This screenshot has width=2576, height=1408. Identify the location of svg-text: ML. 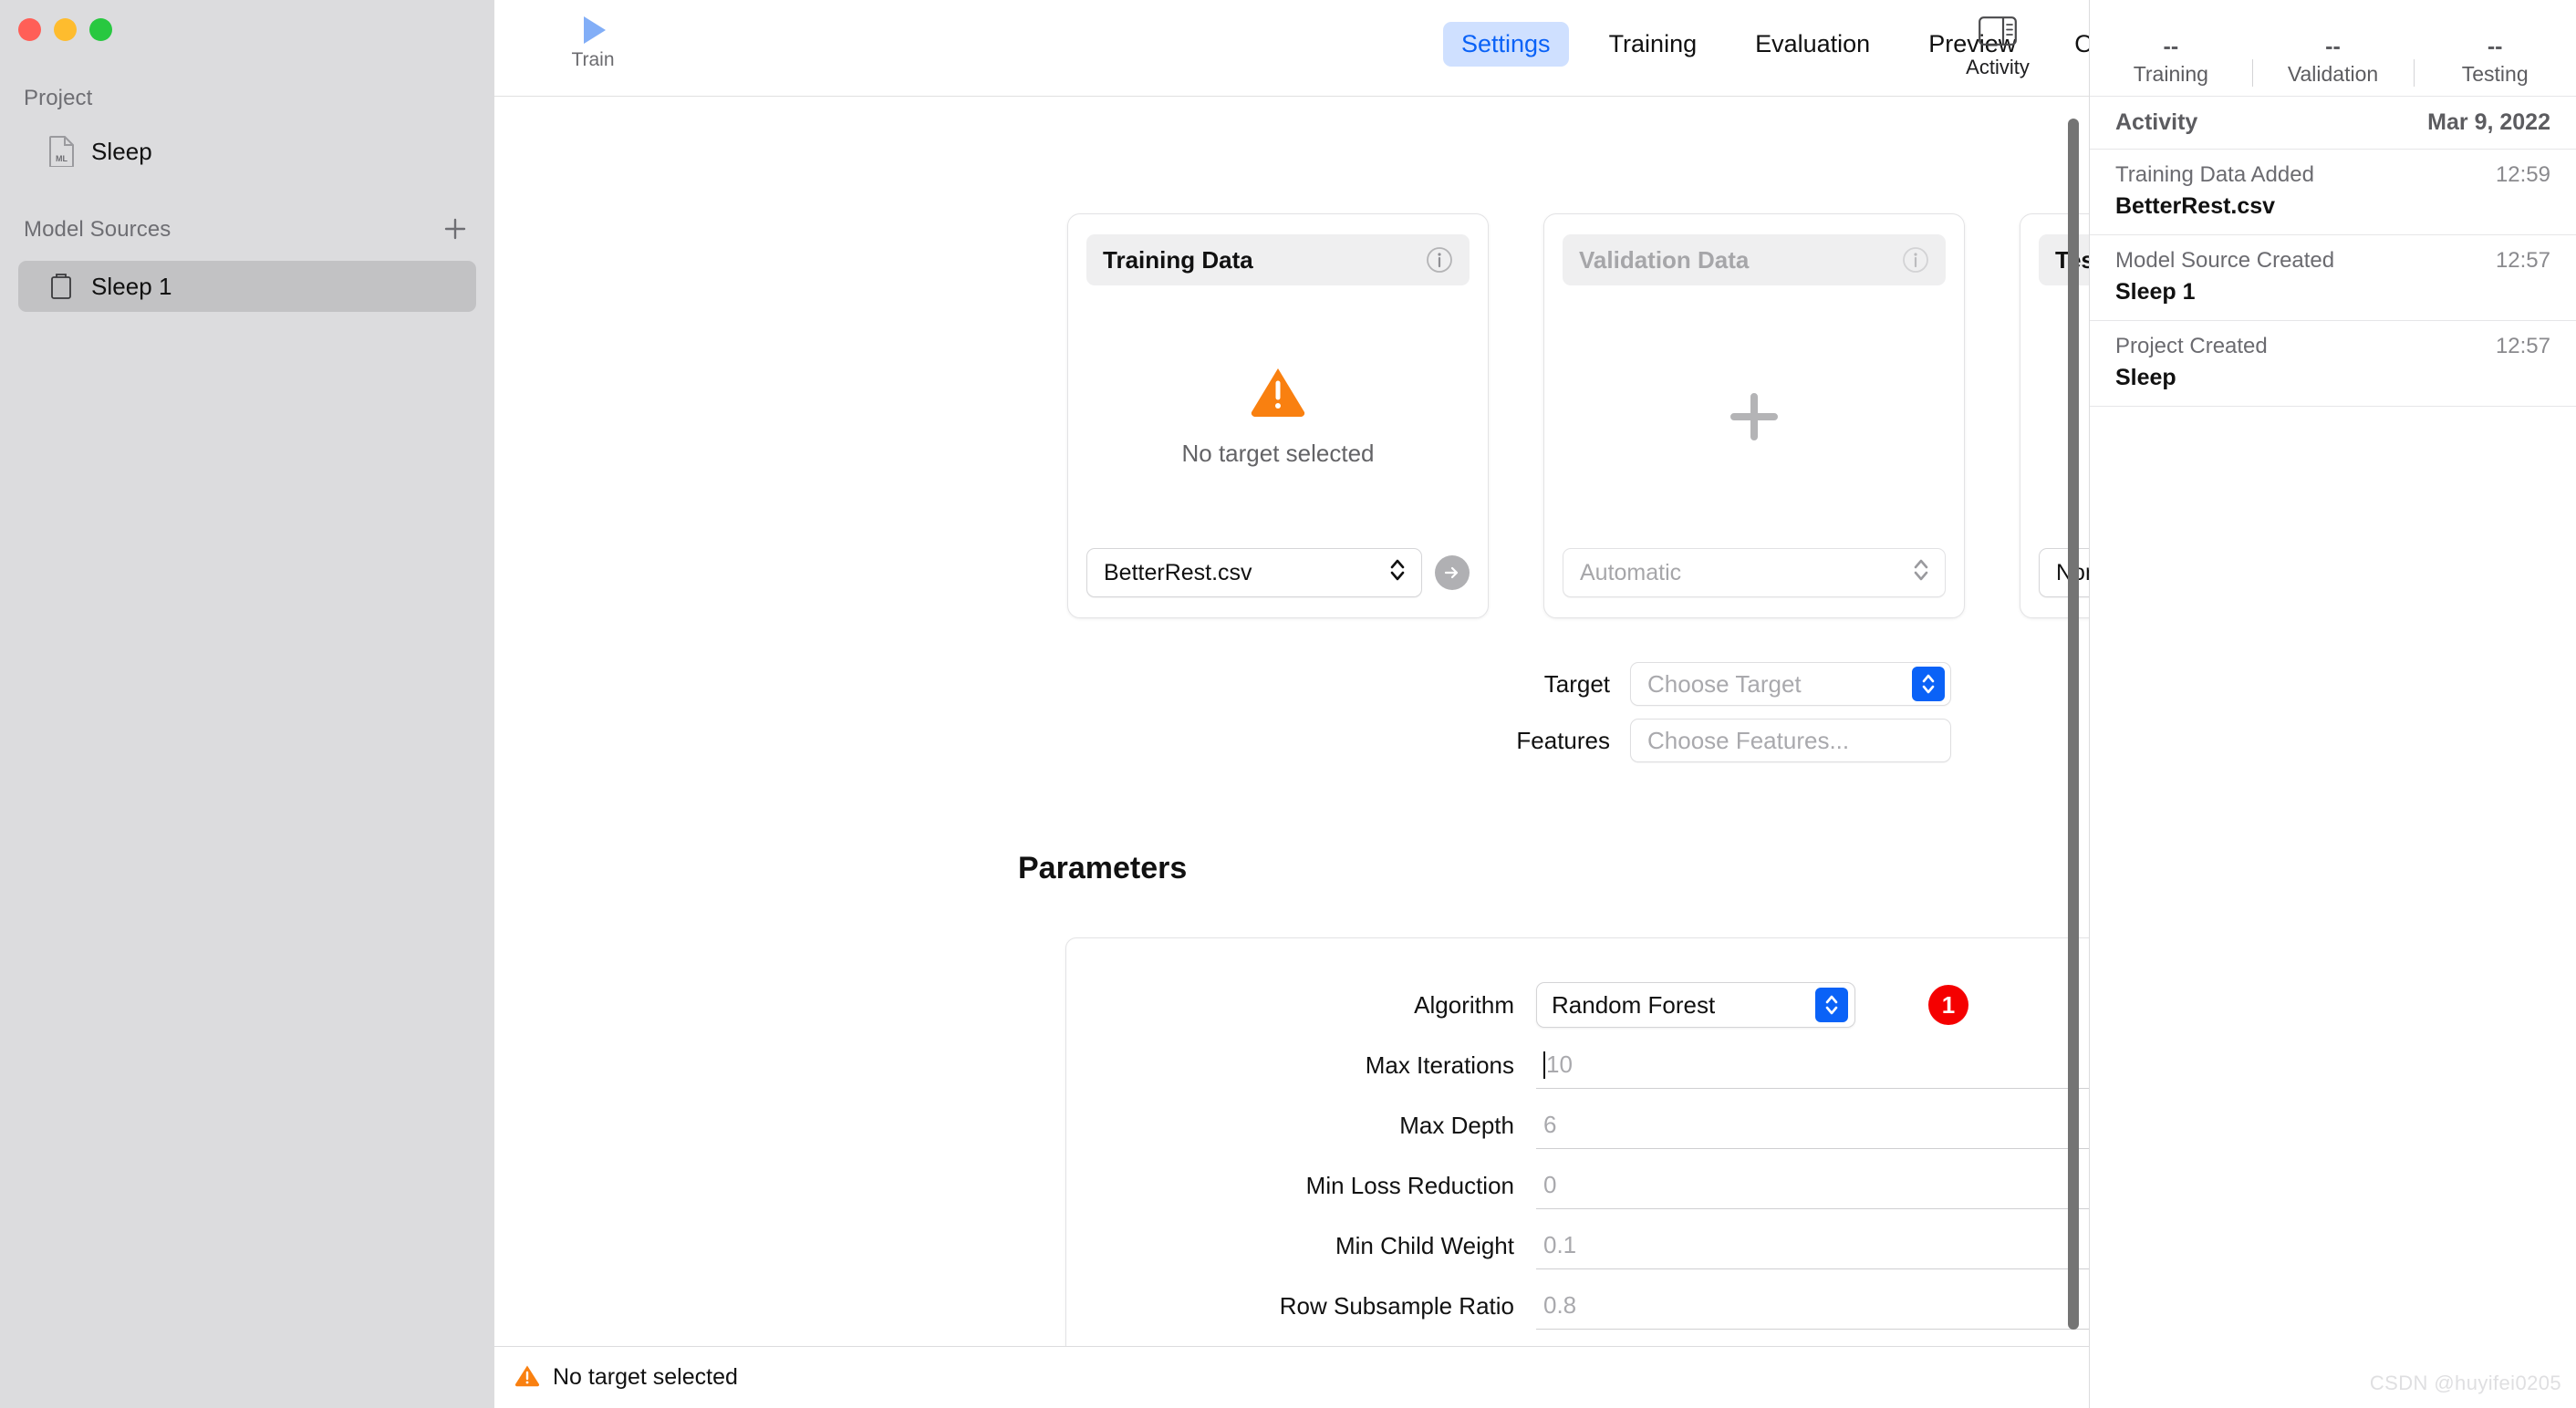
(62, 158).